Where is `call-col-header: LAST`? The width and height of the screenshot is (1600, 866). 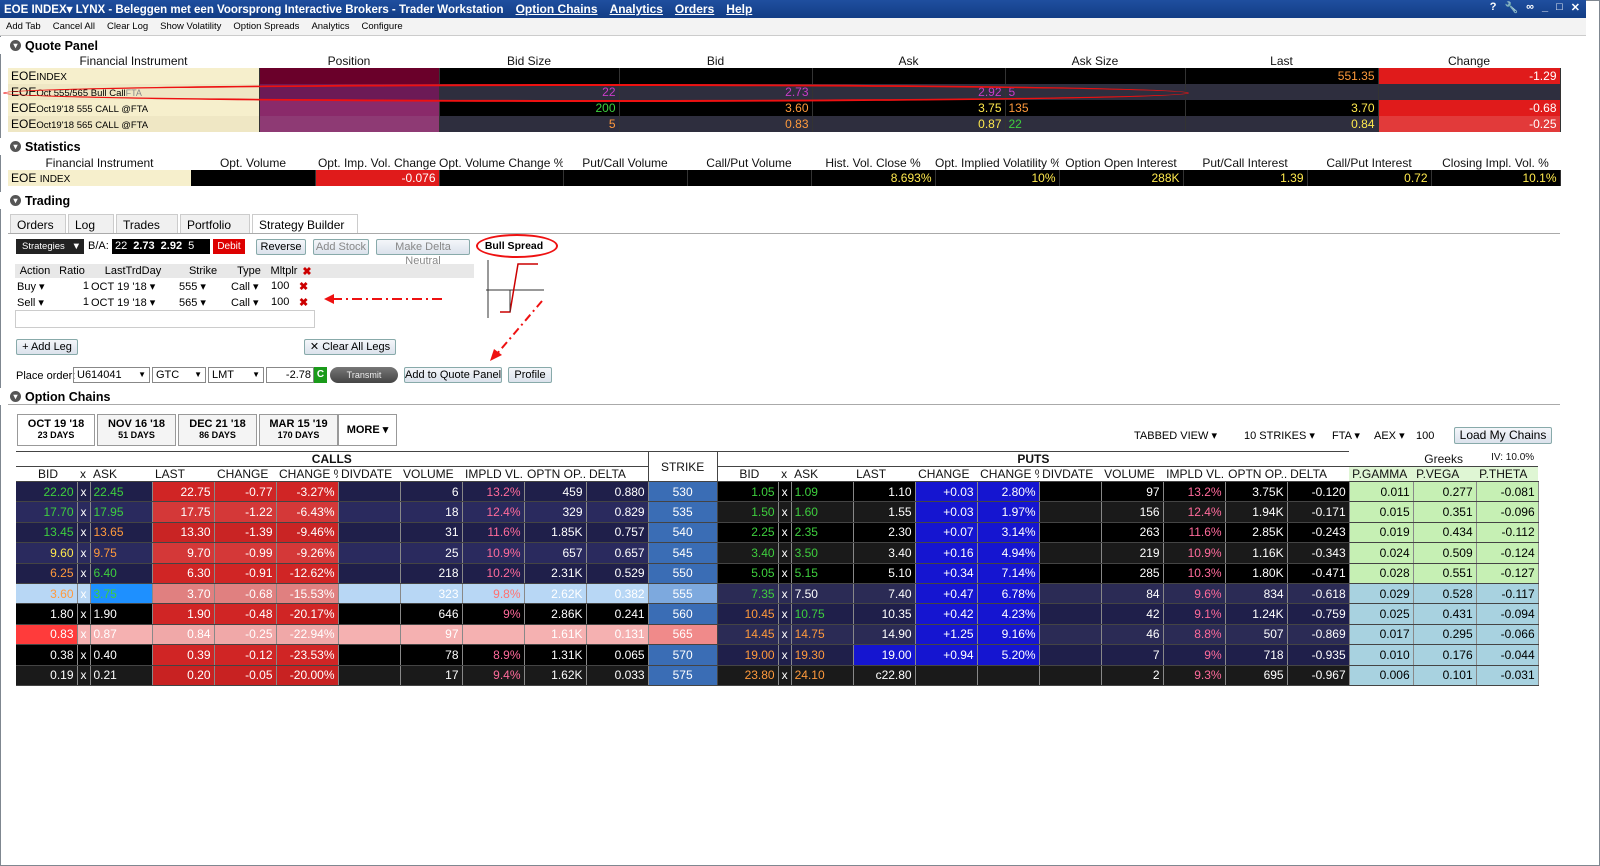
call-col-header: LAST is located at coordinates (183, 474).